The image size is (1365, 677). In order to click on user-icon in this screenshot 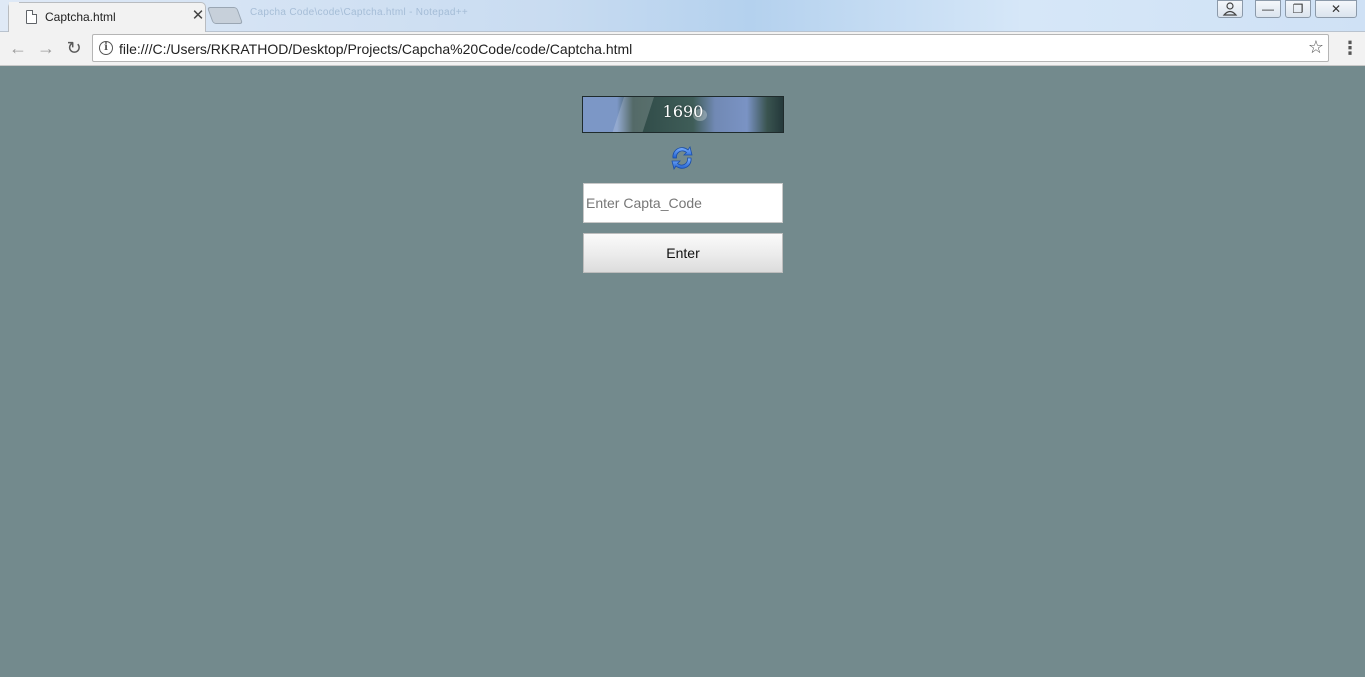, I will do `click(1230, 9)`.